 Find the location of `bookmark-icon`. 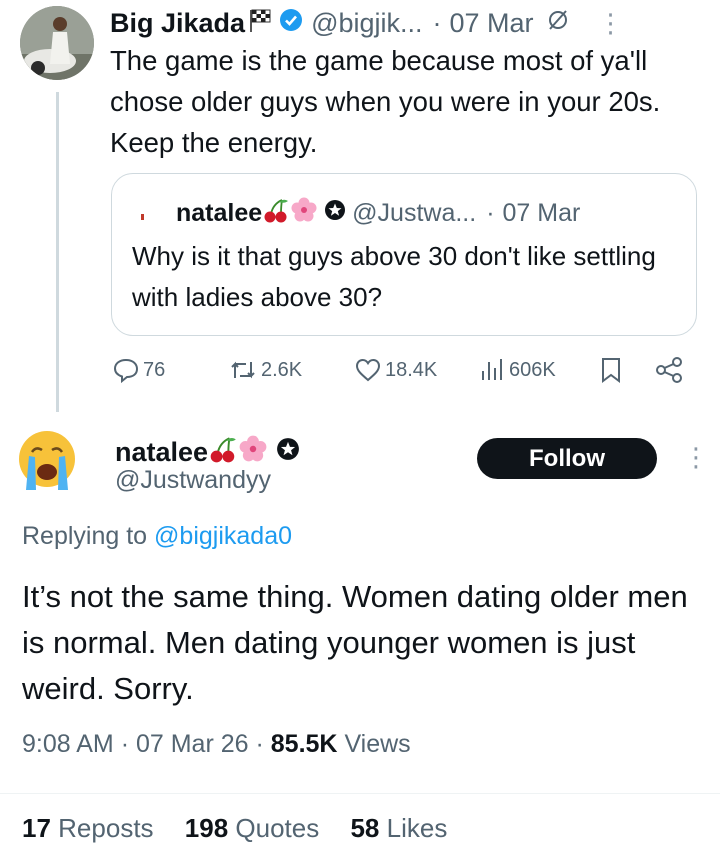

bookmark-icon is located at coordinates (611, 370).